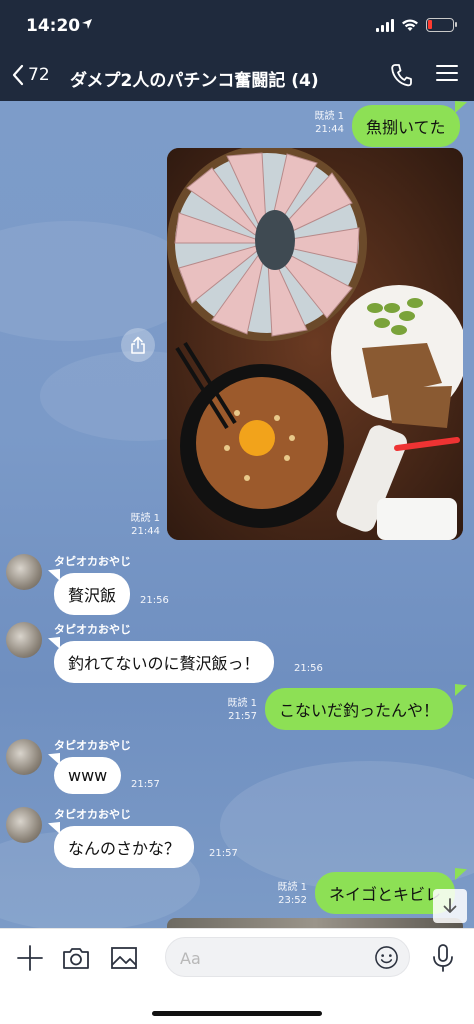 Image resolution: width=474 pixels, height=1024 pixels. What do you see at coordinates (443, 958) in the screenshot?
I see `microphone-icon` at bounding box center [443, 958].